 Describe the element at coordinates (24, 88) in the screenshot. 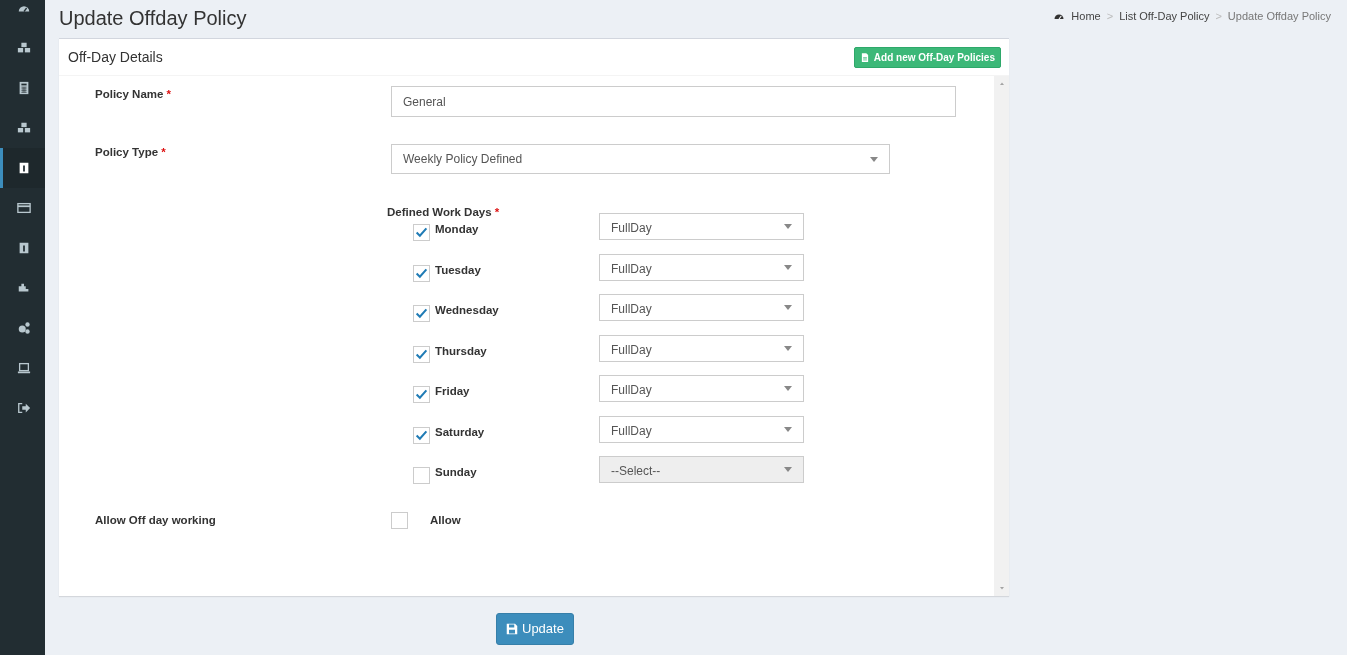

I see `calculator-icon` at that location.